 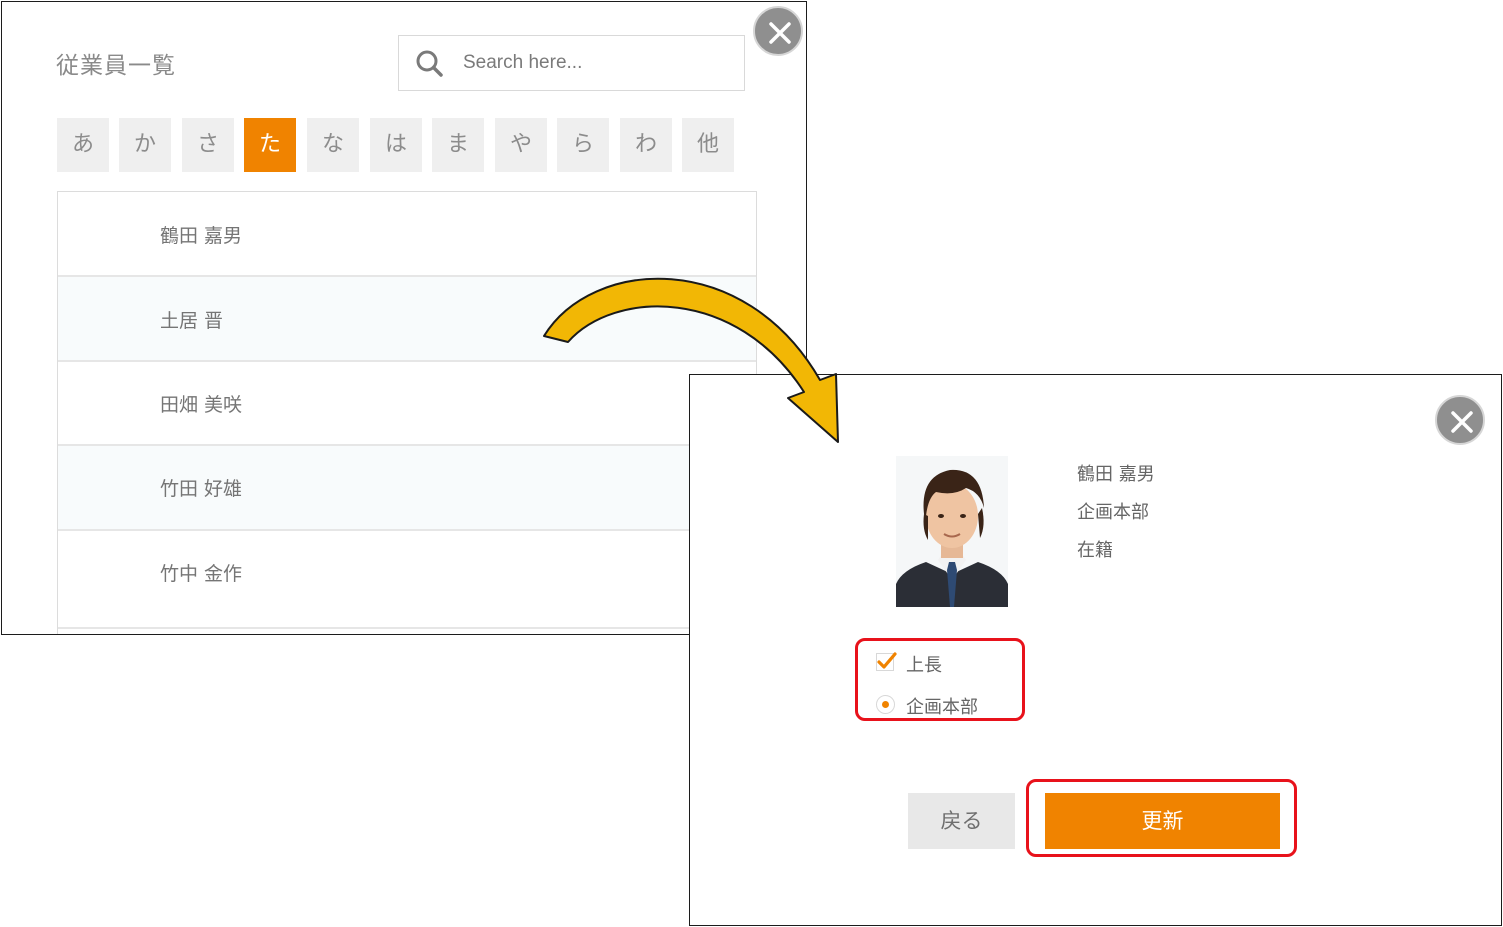 What do you see at coordinates (952, 531) in the screenshot?
I see `employee-photo` at bounding box center [952, 531].